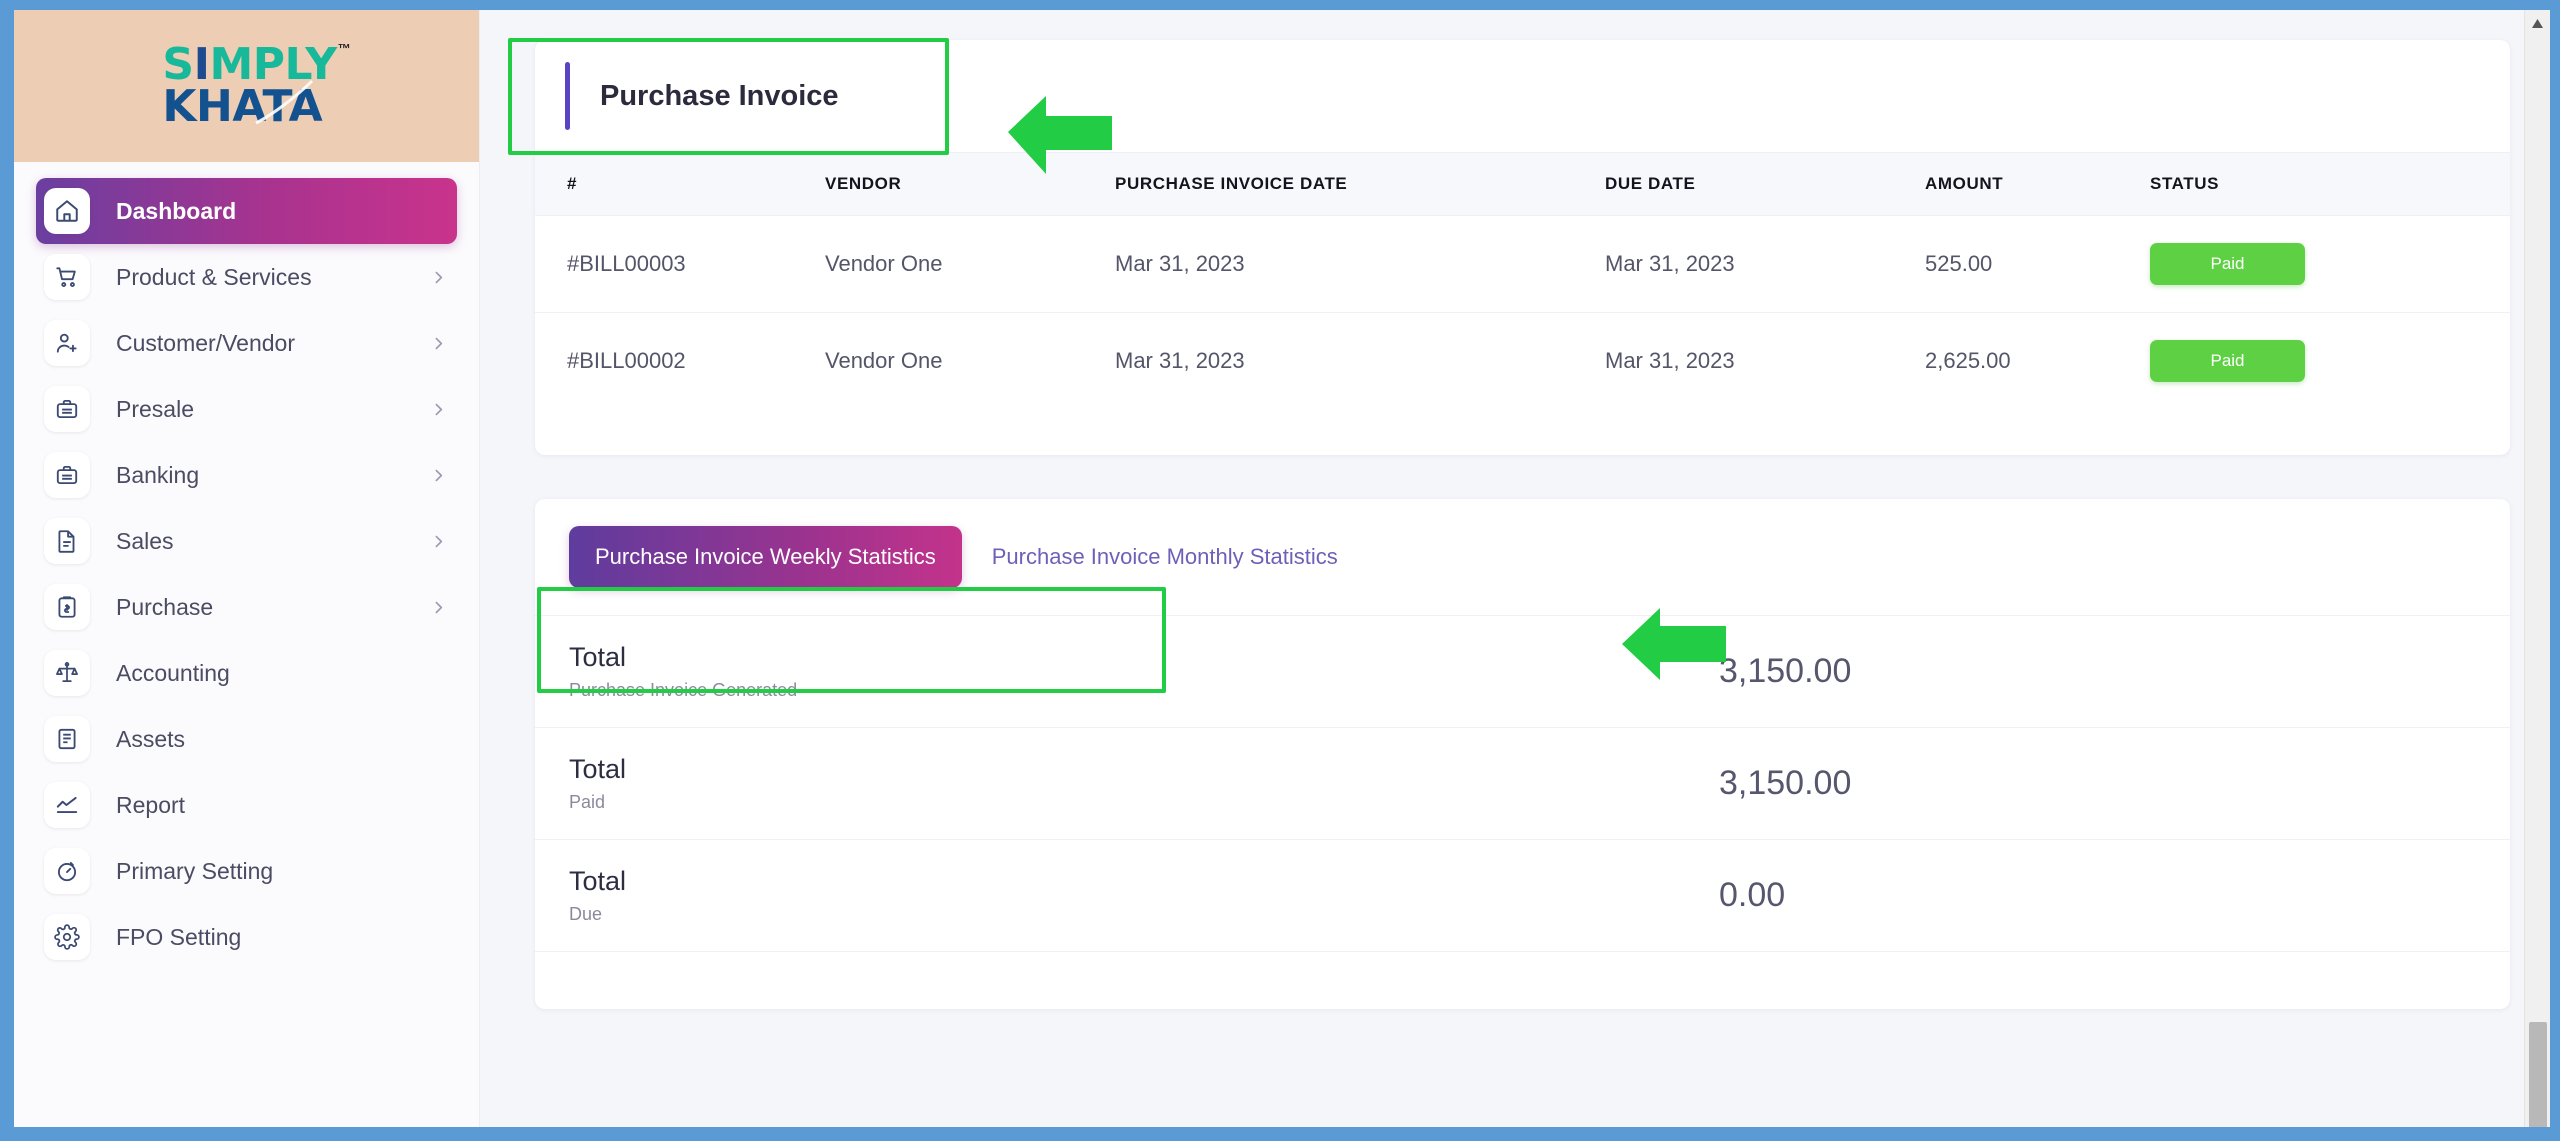 This screenshot has height=1141, width=2560. Describe the element at coordinates (67, 541) in the screenshot. I see `document-icon` at that location.